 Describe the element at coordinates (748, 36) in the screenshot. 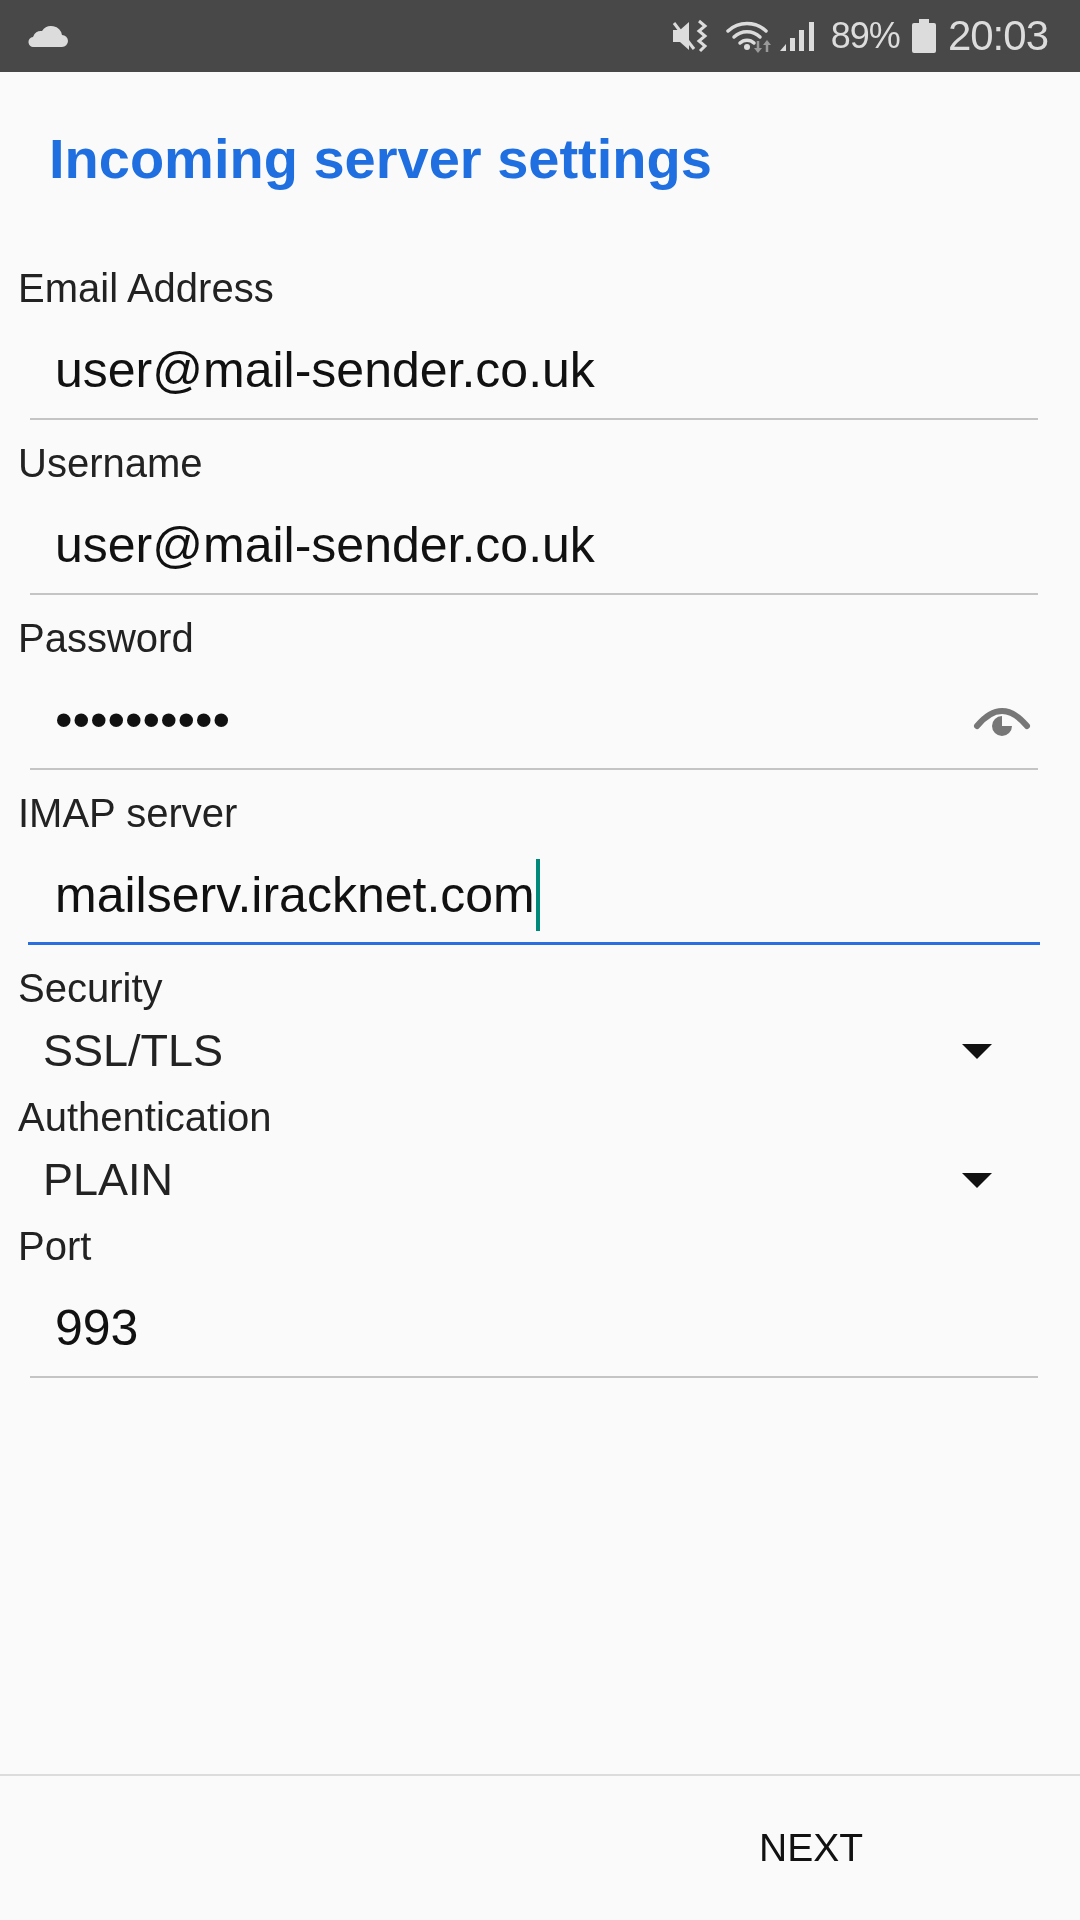

I see `wifi-icon` at that location.